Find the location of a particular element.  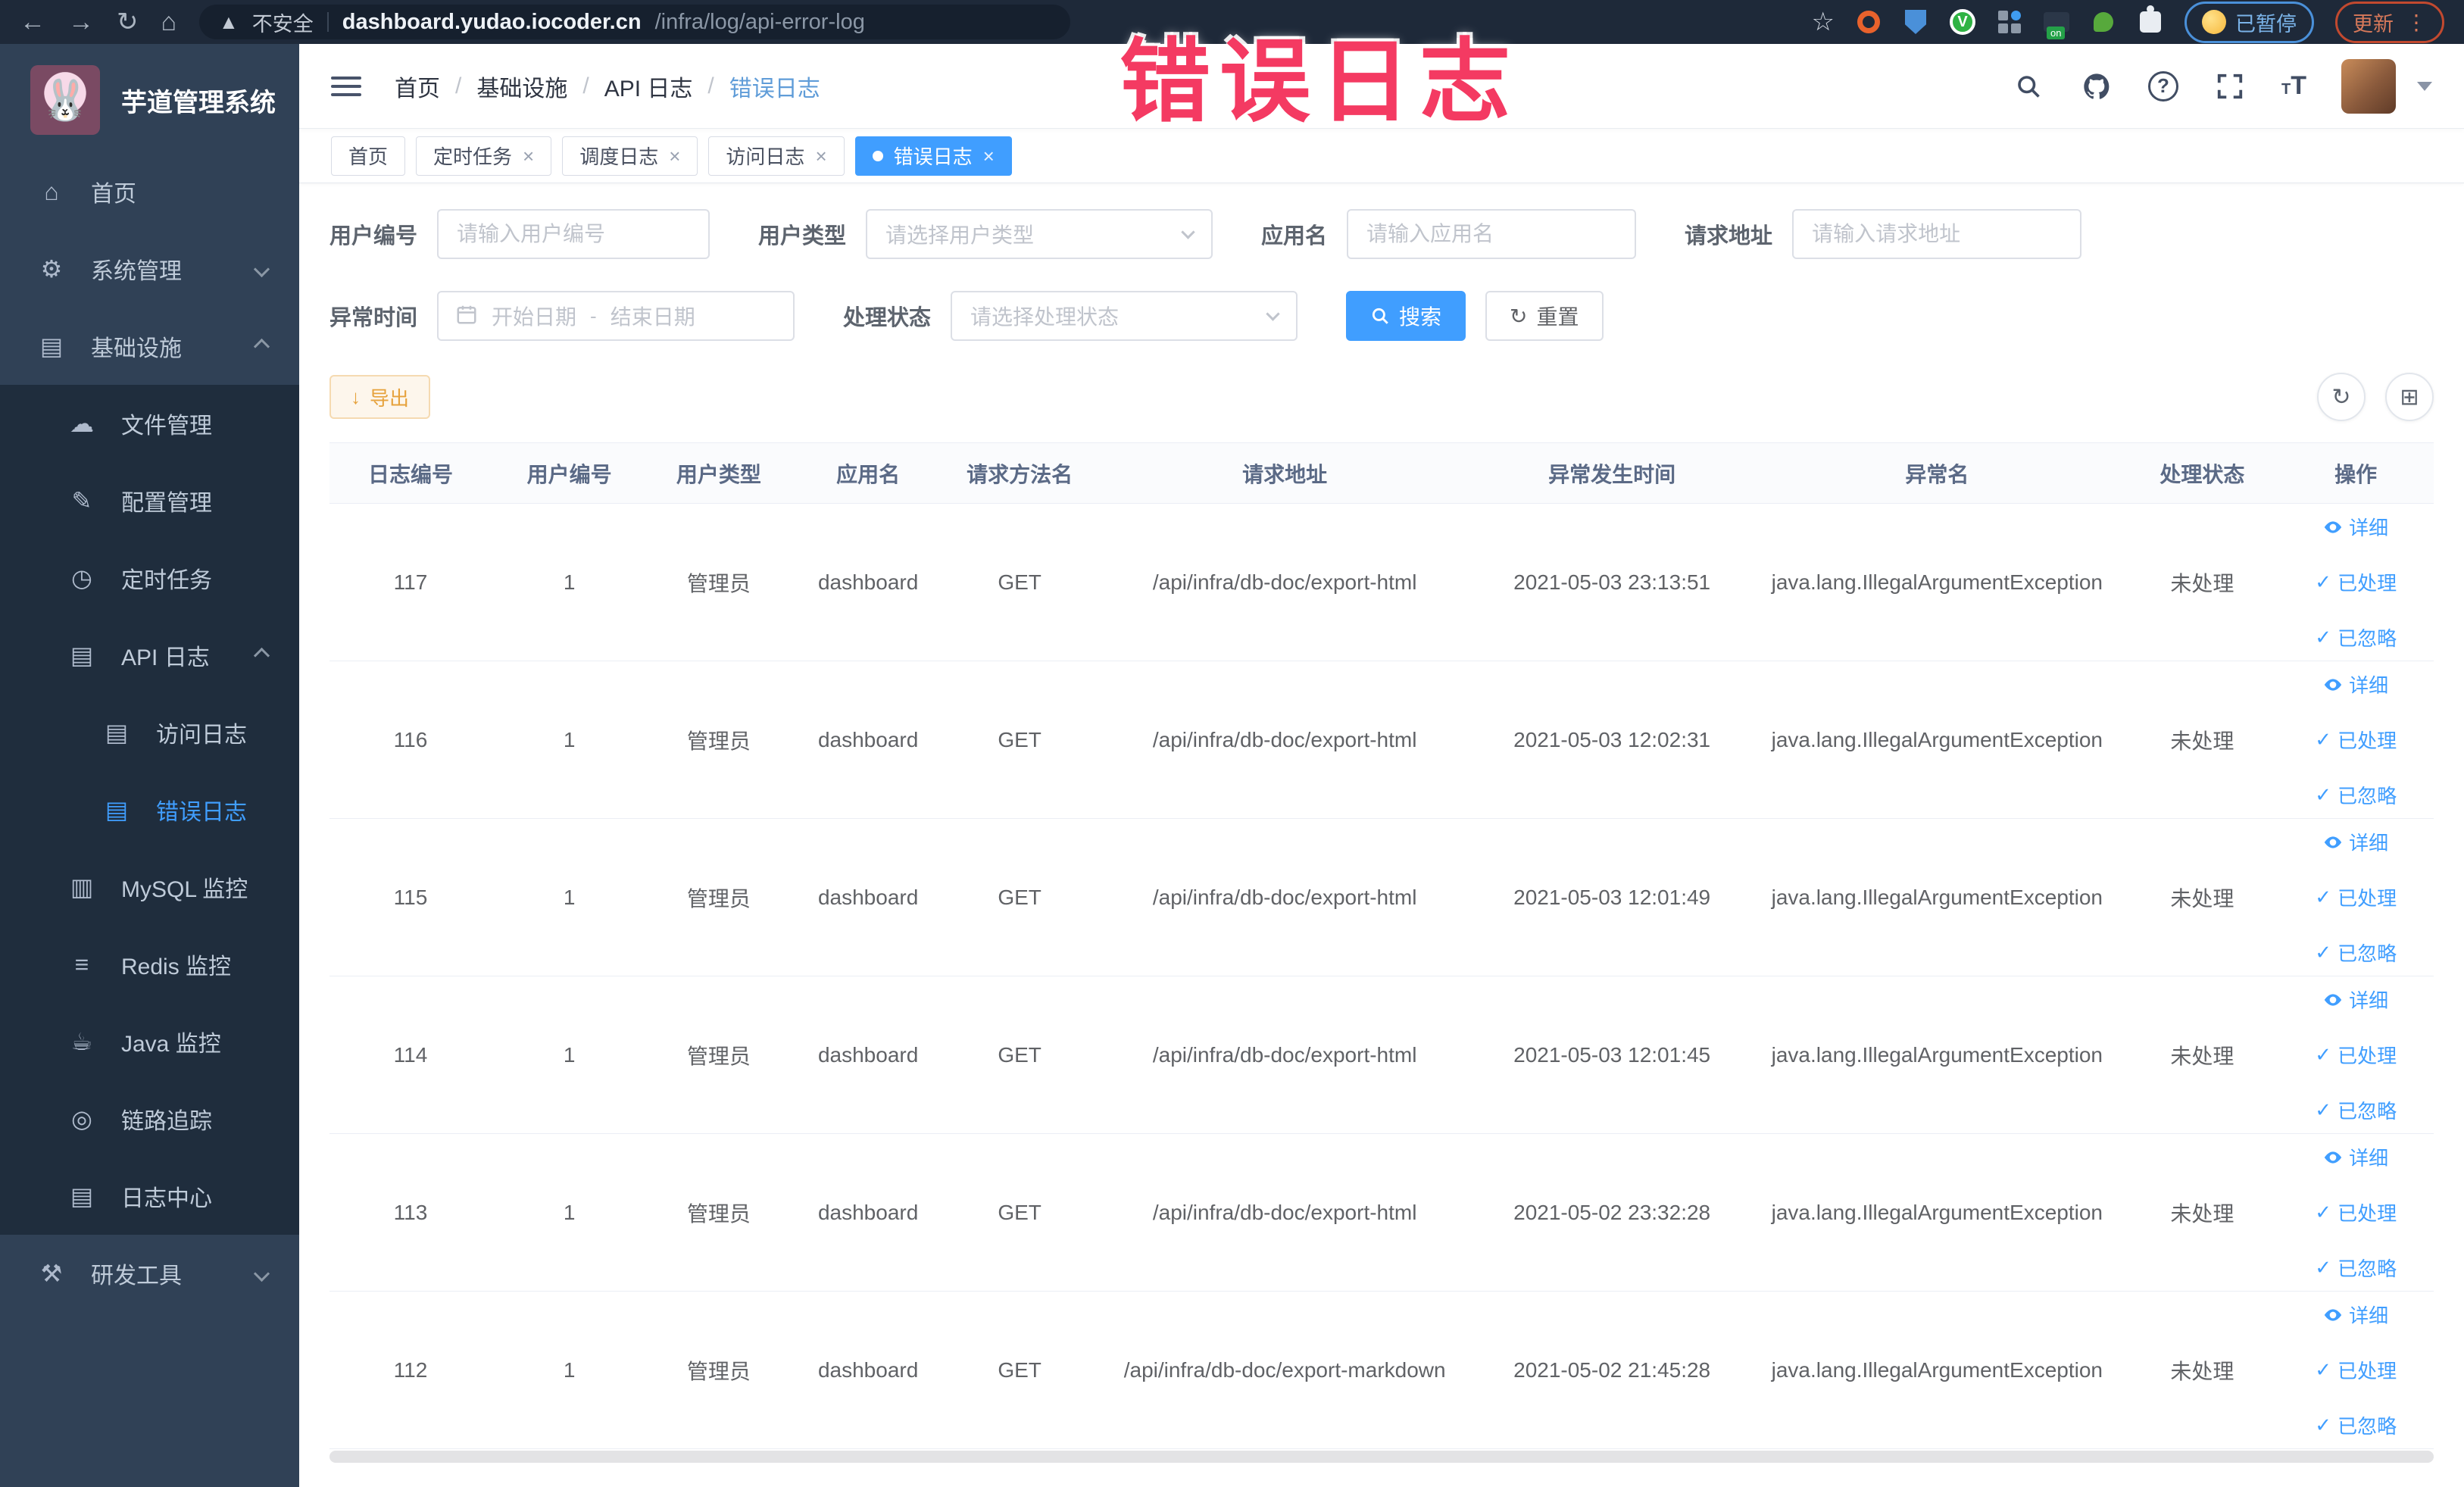

horizontal-scrollbar is located at coordinates (1381, 1457).